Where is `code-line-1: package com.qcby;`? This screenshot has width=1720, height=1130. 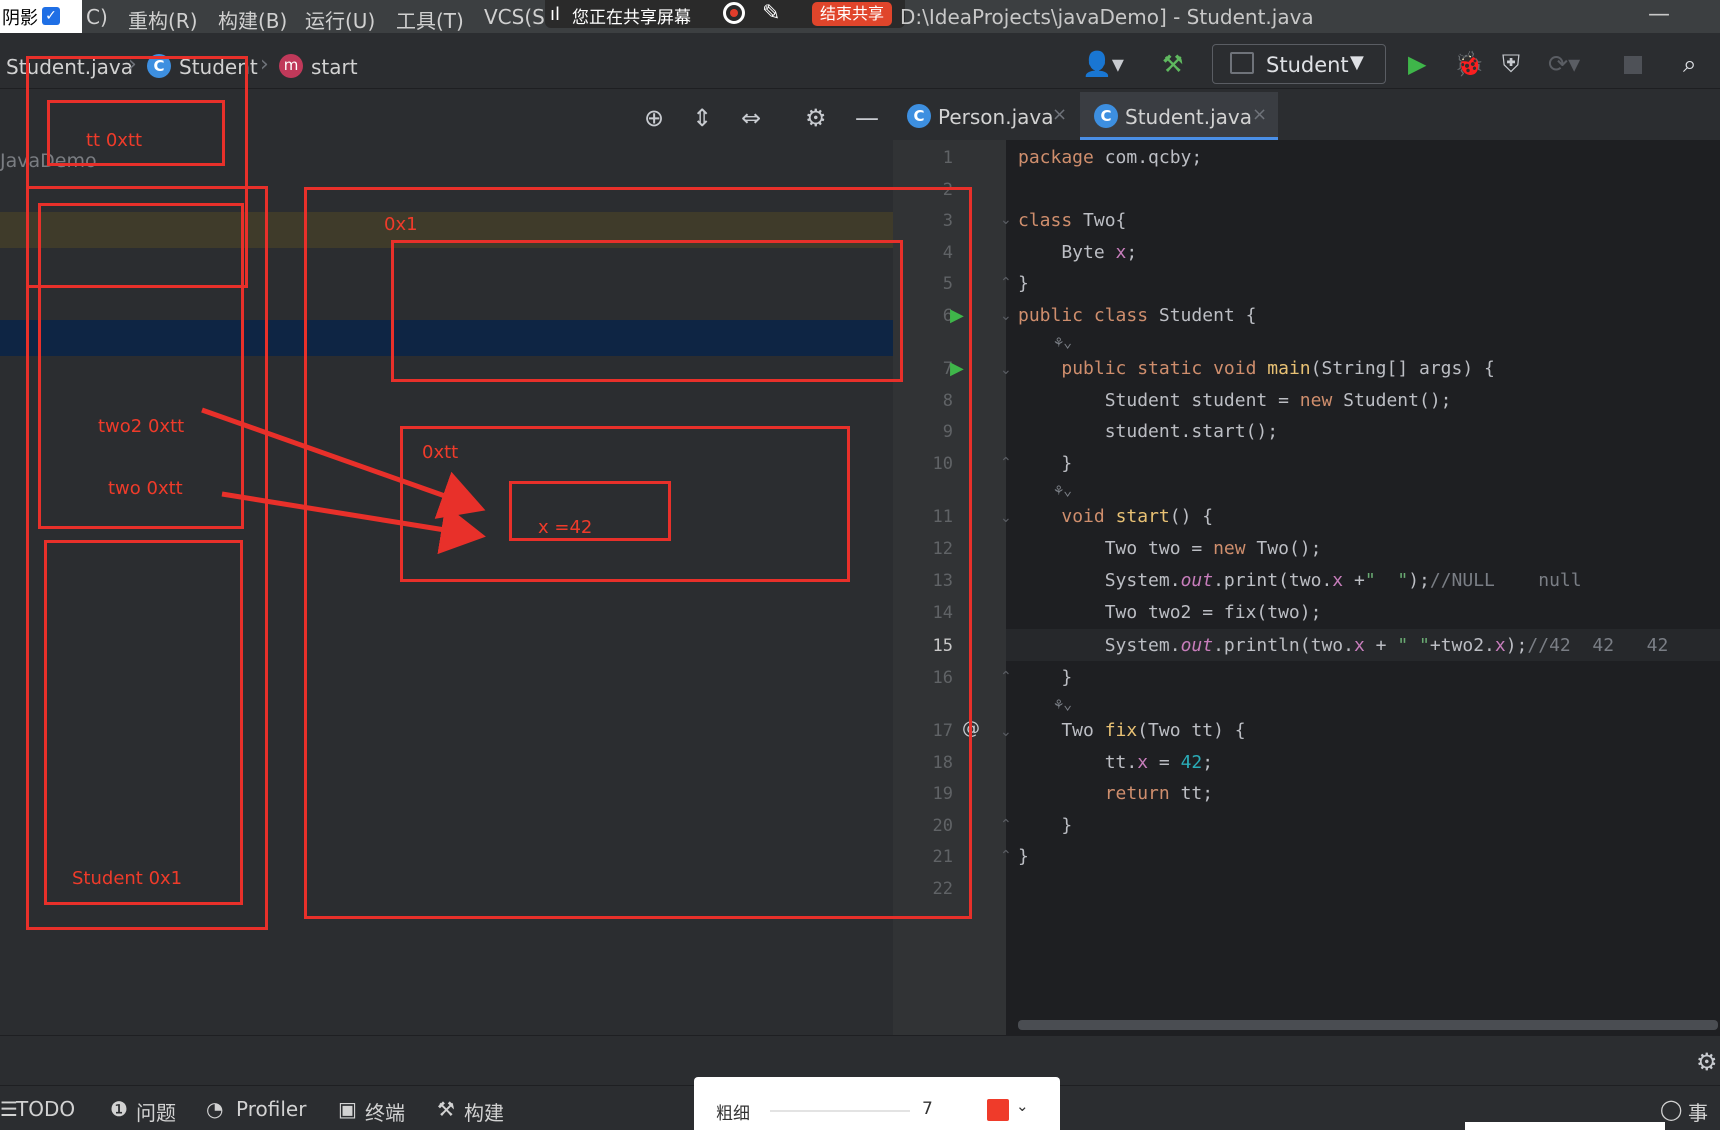
code-line-1: package com.qcby; is located at coordinates (1110, 157).